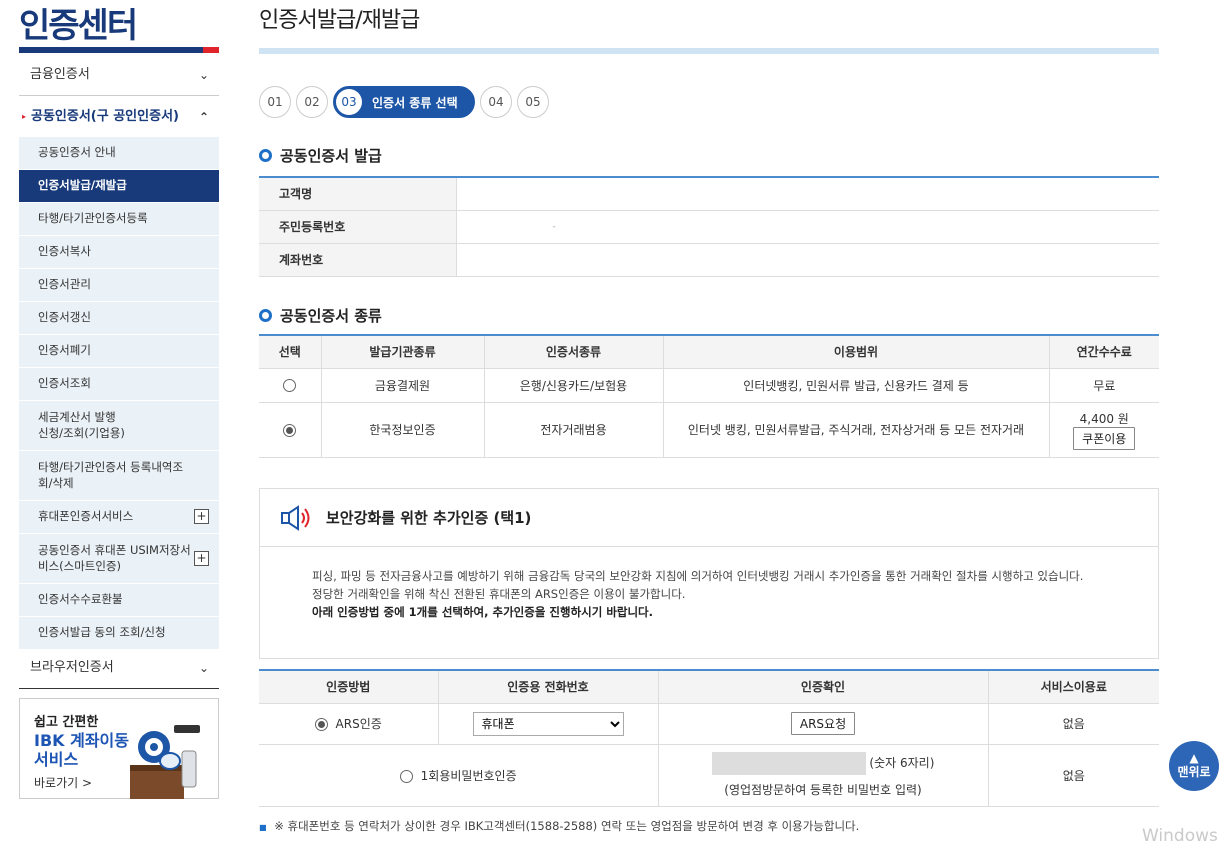 This screenshot has height=846, width=1222. I want to click on page-title: 인증서발급/재발급, so click(339, 20).